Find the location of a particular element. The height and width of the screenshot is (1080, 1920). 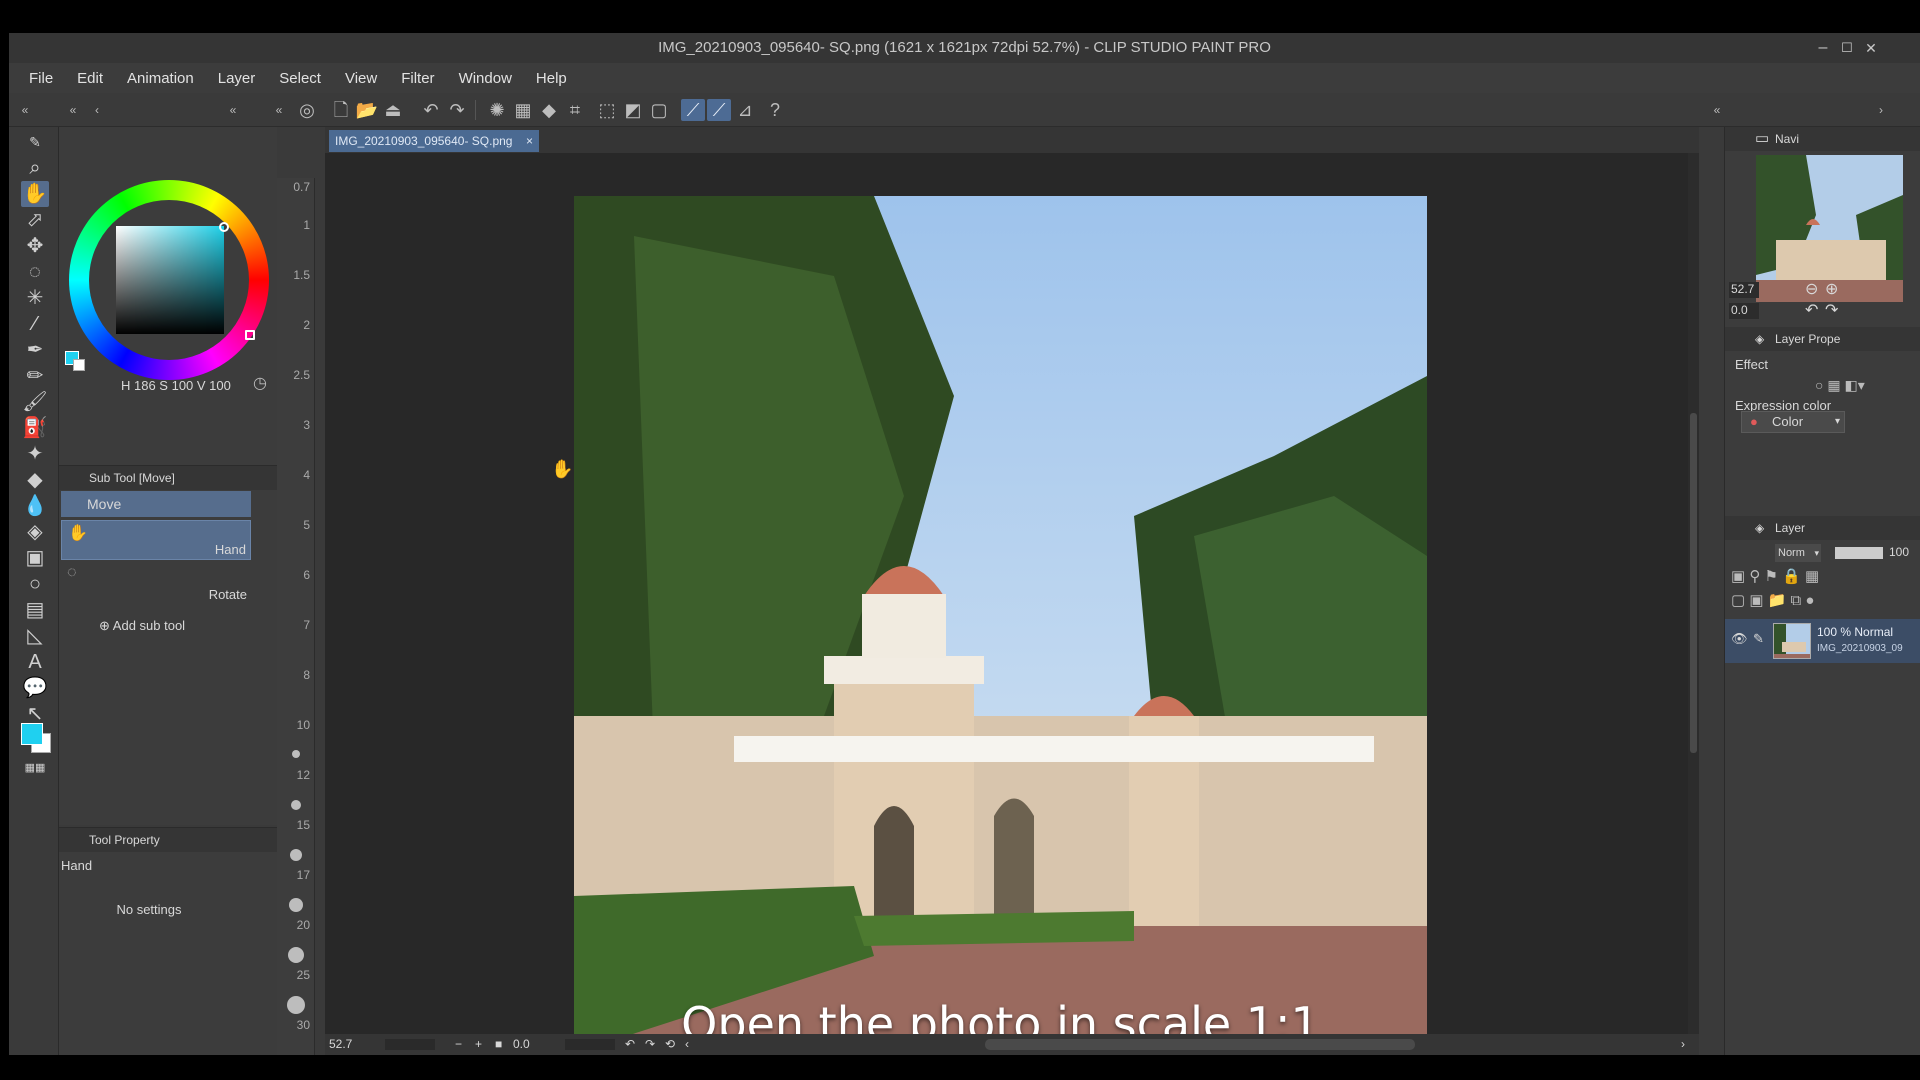

brush-size-label: 12 is located at coordinates (303, 775).